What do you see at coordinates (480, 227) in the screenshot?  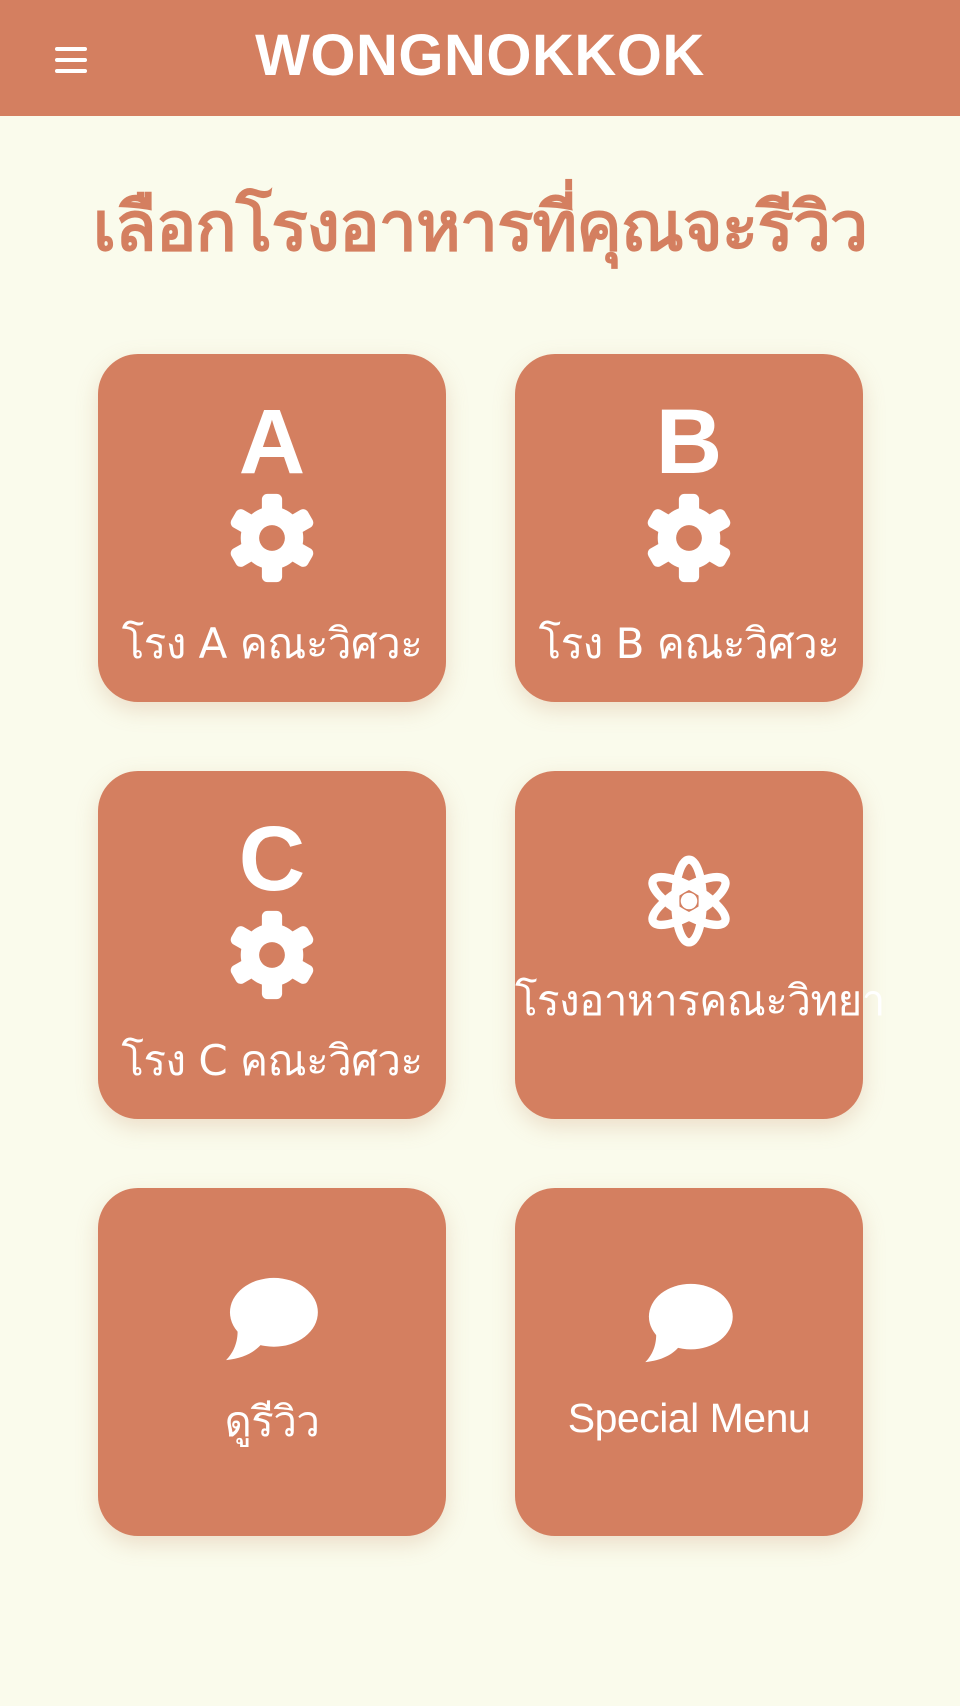 I see `page-title: เลือกโรงอาหารที่คุณจะรีวิว` at bounding box center [480, 227].